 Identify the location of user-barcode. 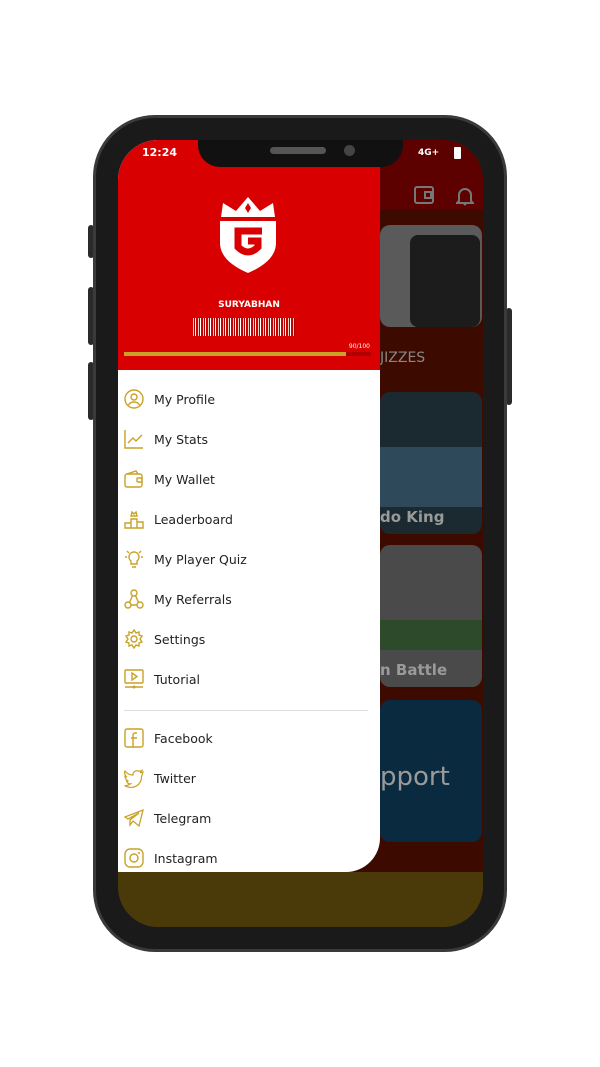
(244, 327).